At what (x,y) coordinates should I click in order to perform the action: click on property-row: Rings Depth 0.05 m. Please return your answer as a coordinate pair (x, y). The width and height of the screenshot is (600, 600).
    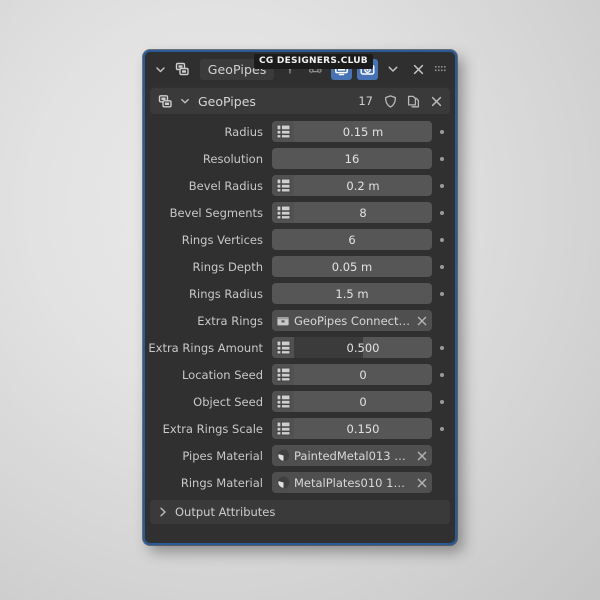
    Looking at the image, I should click on (300, 266).